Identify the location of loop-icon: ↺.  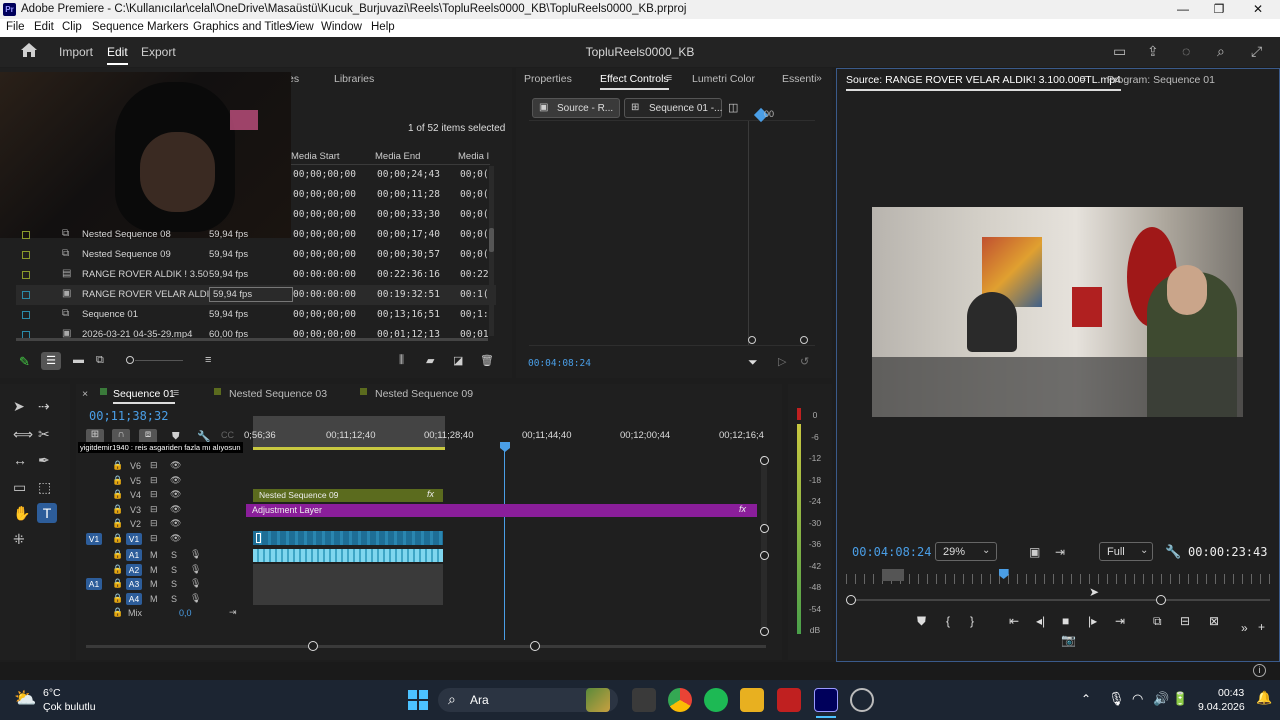
(804, 361).